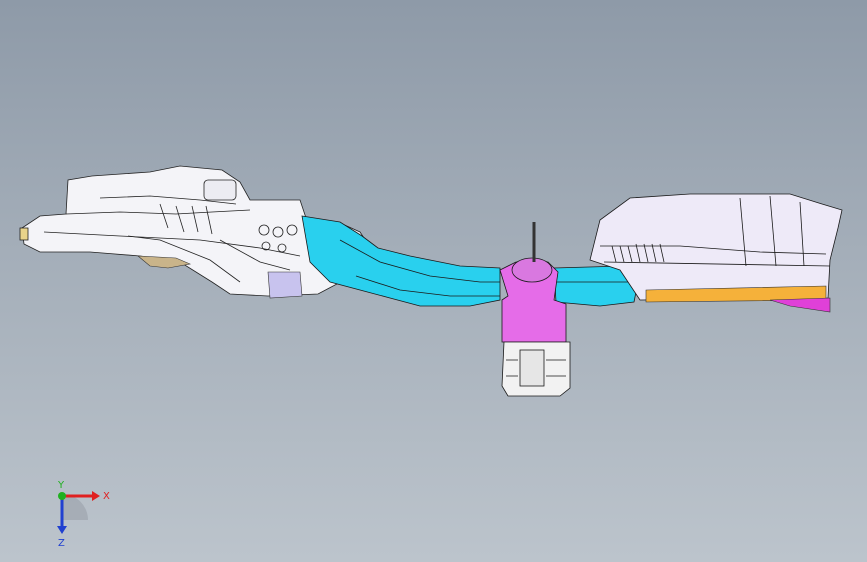 The height and width of the screenshot is (562, 867). Describe the element at coordinates (800, 305) in the screenshot. I see `front-strip-magenta` at that location.